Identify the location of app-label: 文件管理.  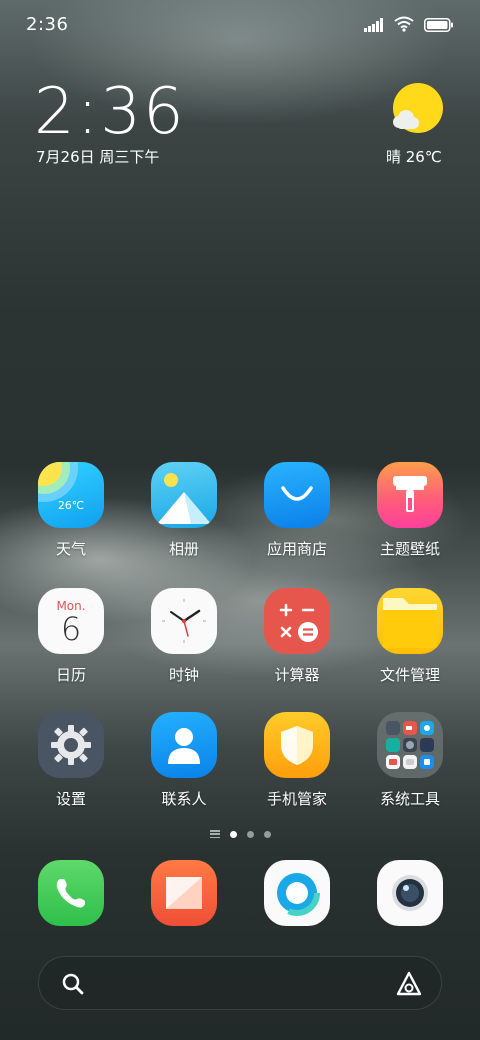
(409, 675).